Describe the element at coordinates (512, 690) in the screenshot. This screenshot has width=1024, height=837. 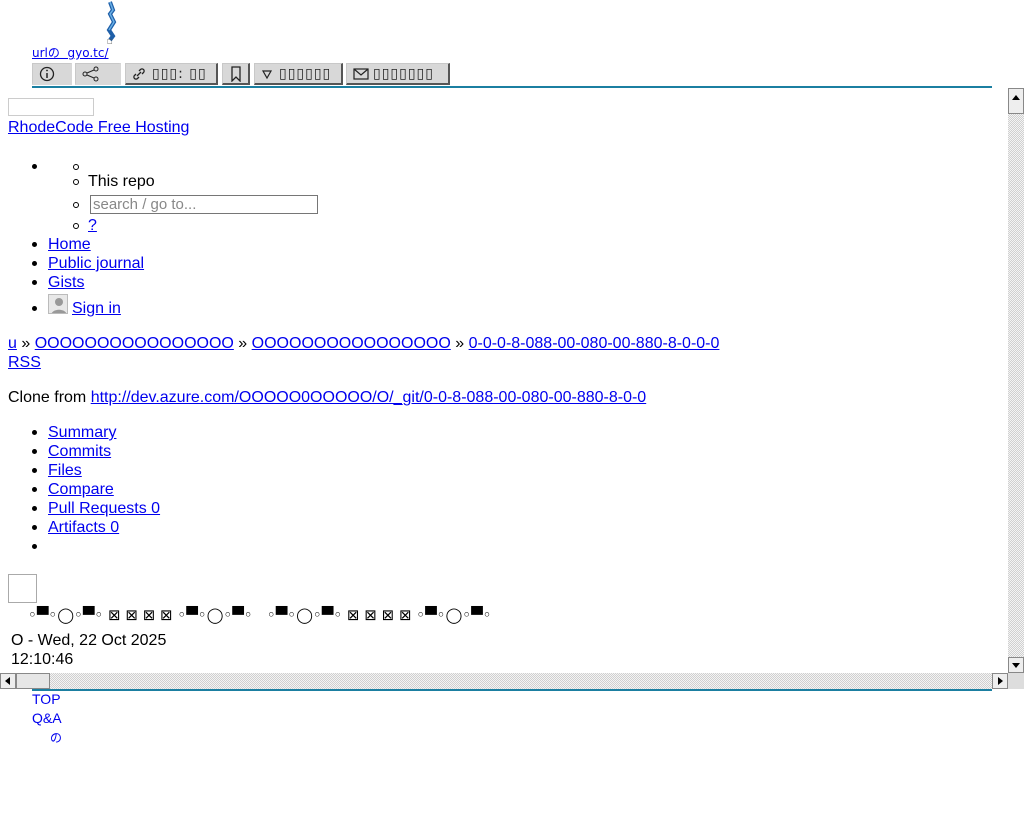
I see `bottom-divider` at that location.